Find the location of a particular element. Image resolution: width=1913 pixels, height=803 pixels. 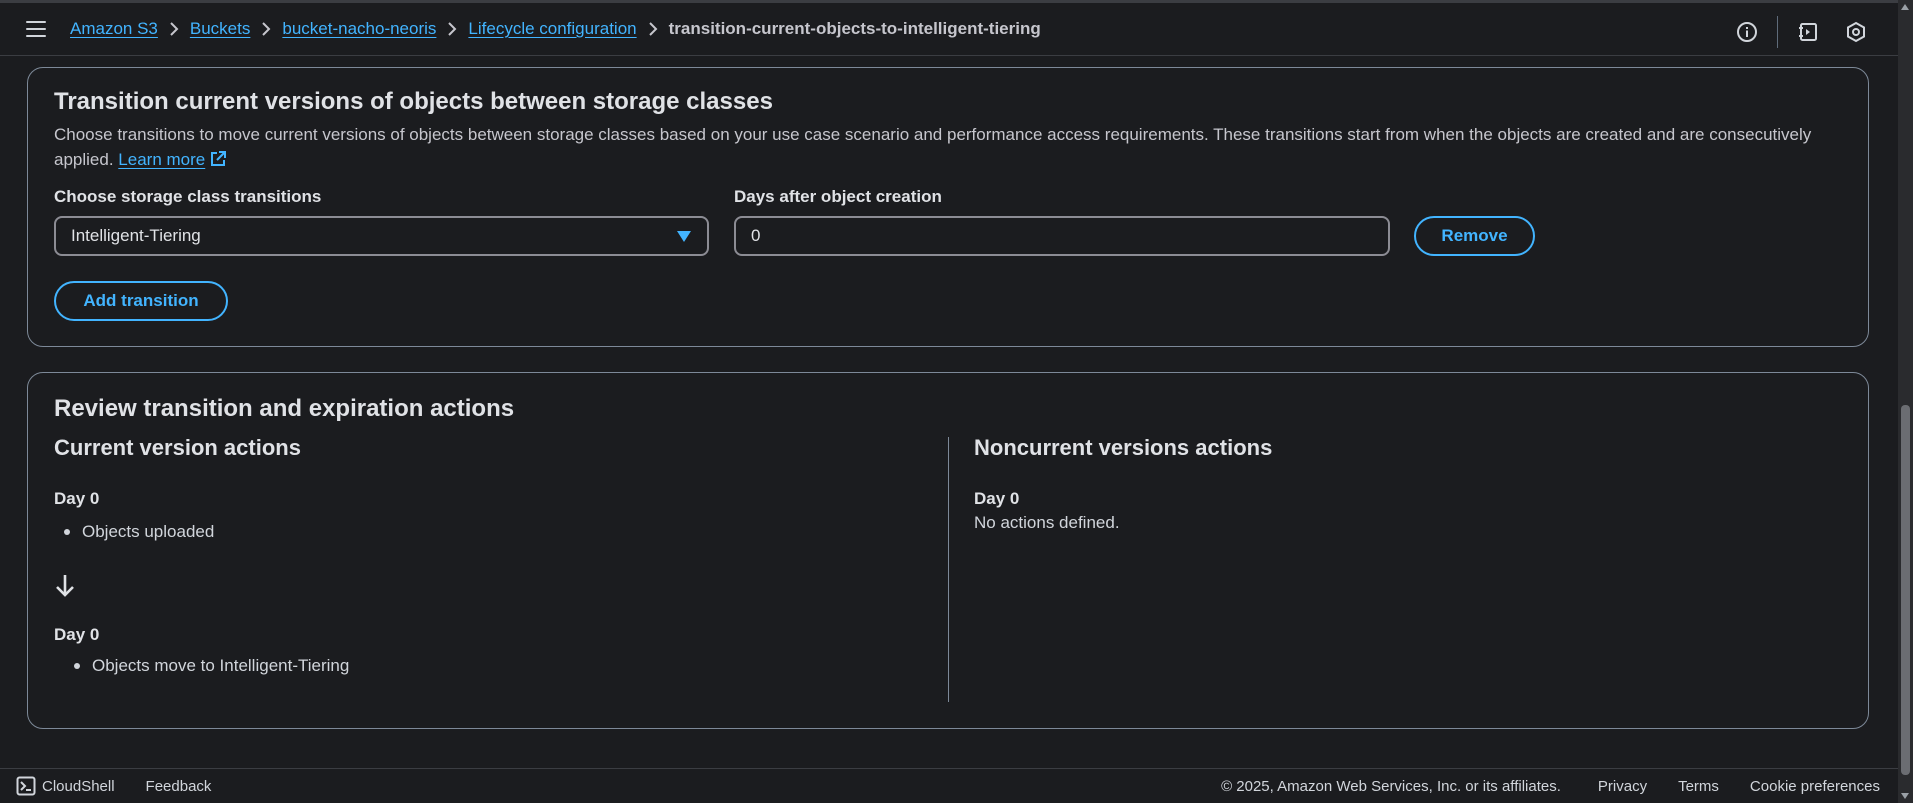

toolbar-divider is located at coordinates (1777, 32).